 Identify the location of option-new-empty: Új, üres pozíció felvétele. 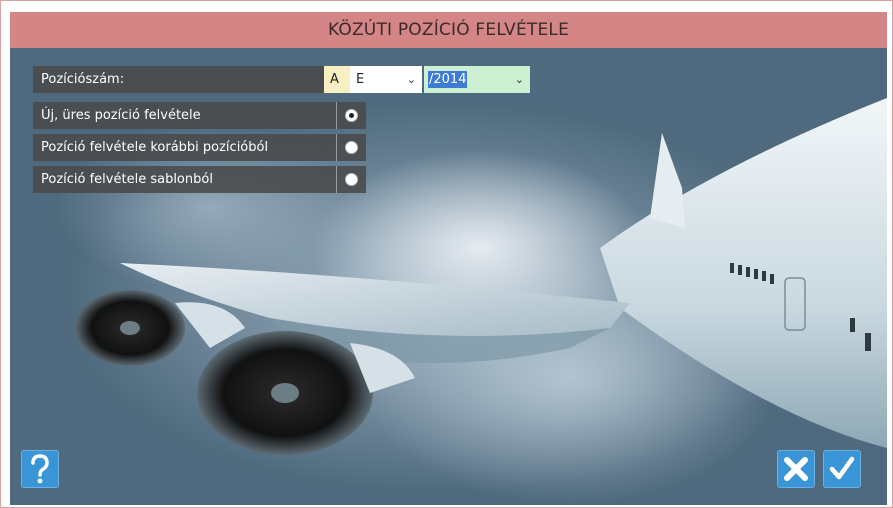
(199, 115).